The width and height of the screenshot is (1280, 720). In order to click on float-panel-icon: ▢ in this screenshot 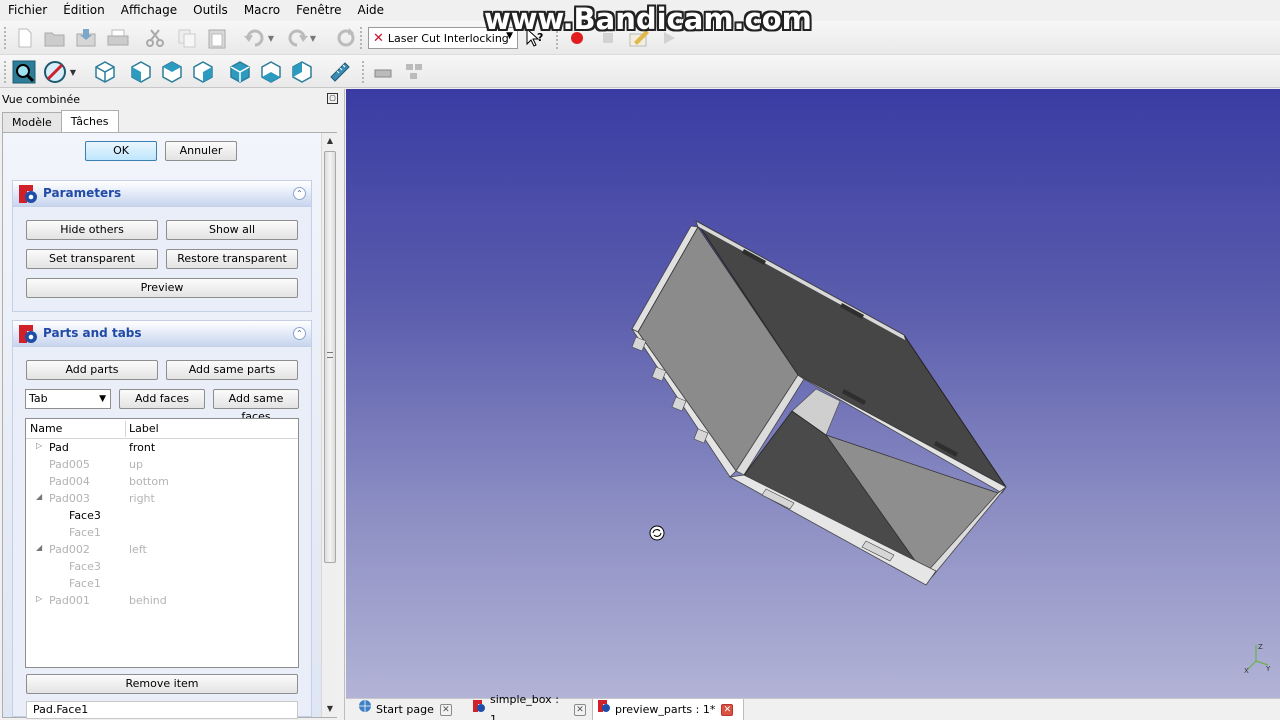, I will do `click(332, 98)`.